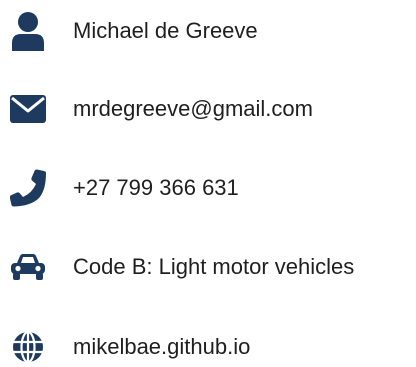 The height and width of the screenshot is (367, 416). I want to click on contact-row-phone: +27 799 366 631, so click(208, 188).